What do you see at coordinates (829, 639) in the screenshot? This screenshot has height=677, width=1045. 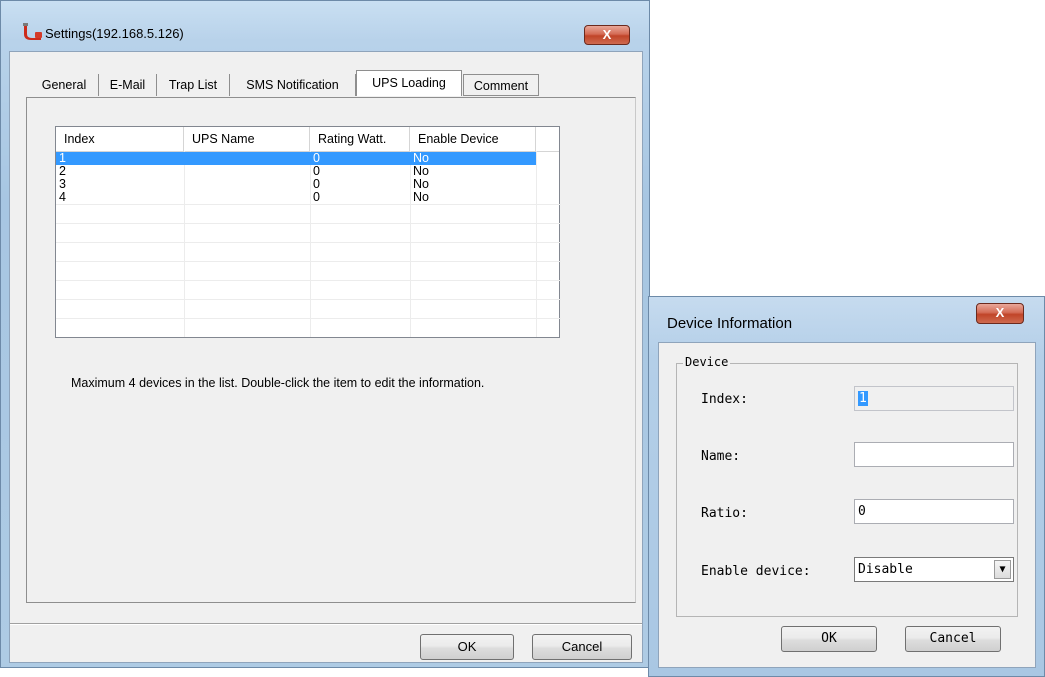 I see `device-ok-button: OK` at bounding box center [829, 639].